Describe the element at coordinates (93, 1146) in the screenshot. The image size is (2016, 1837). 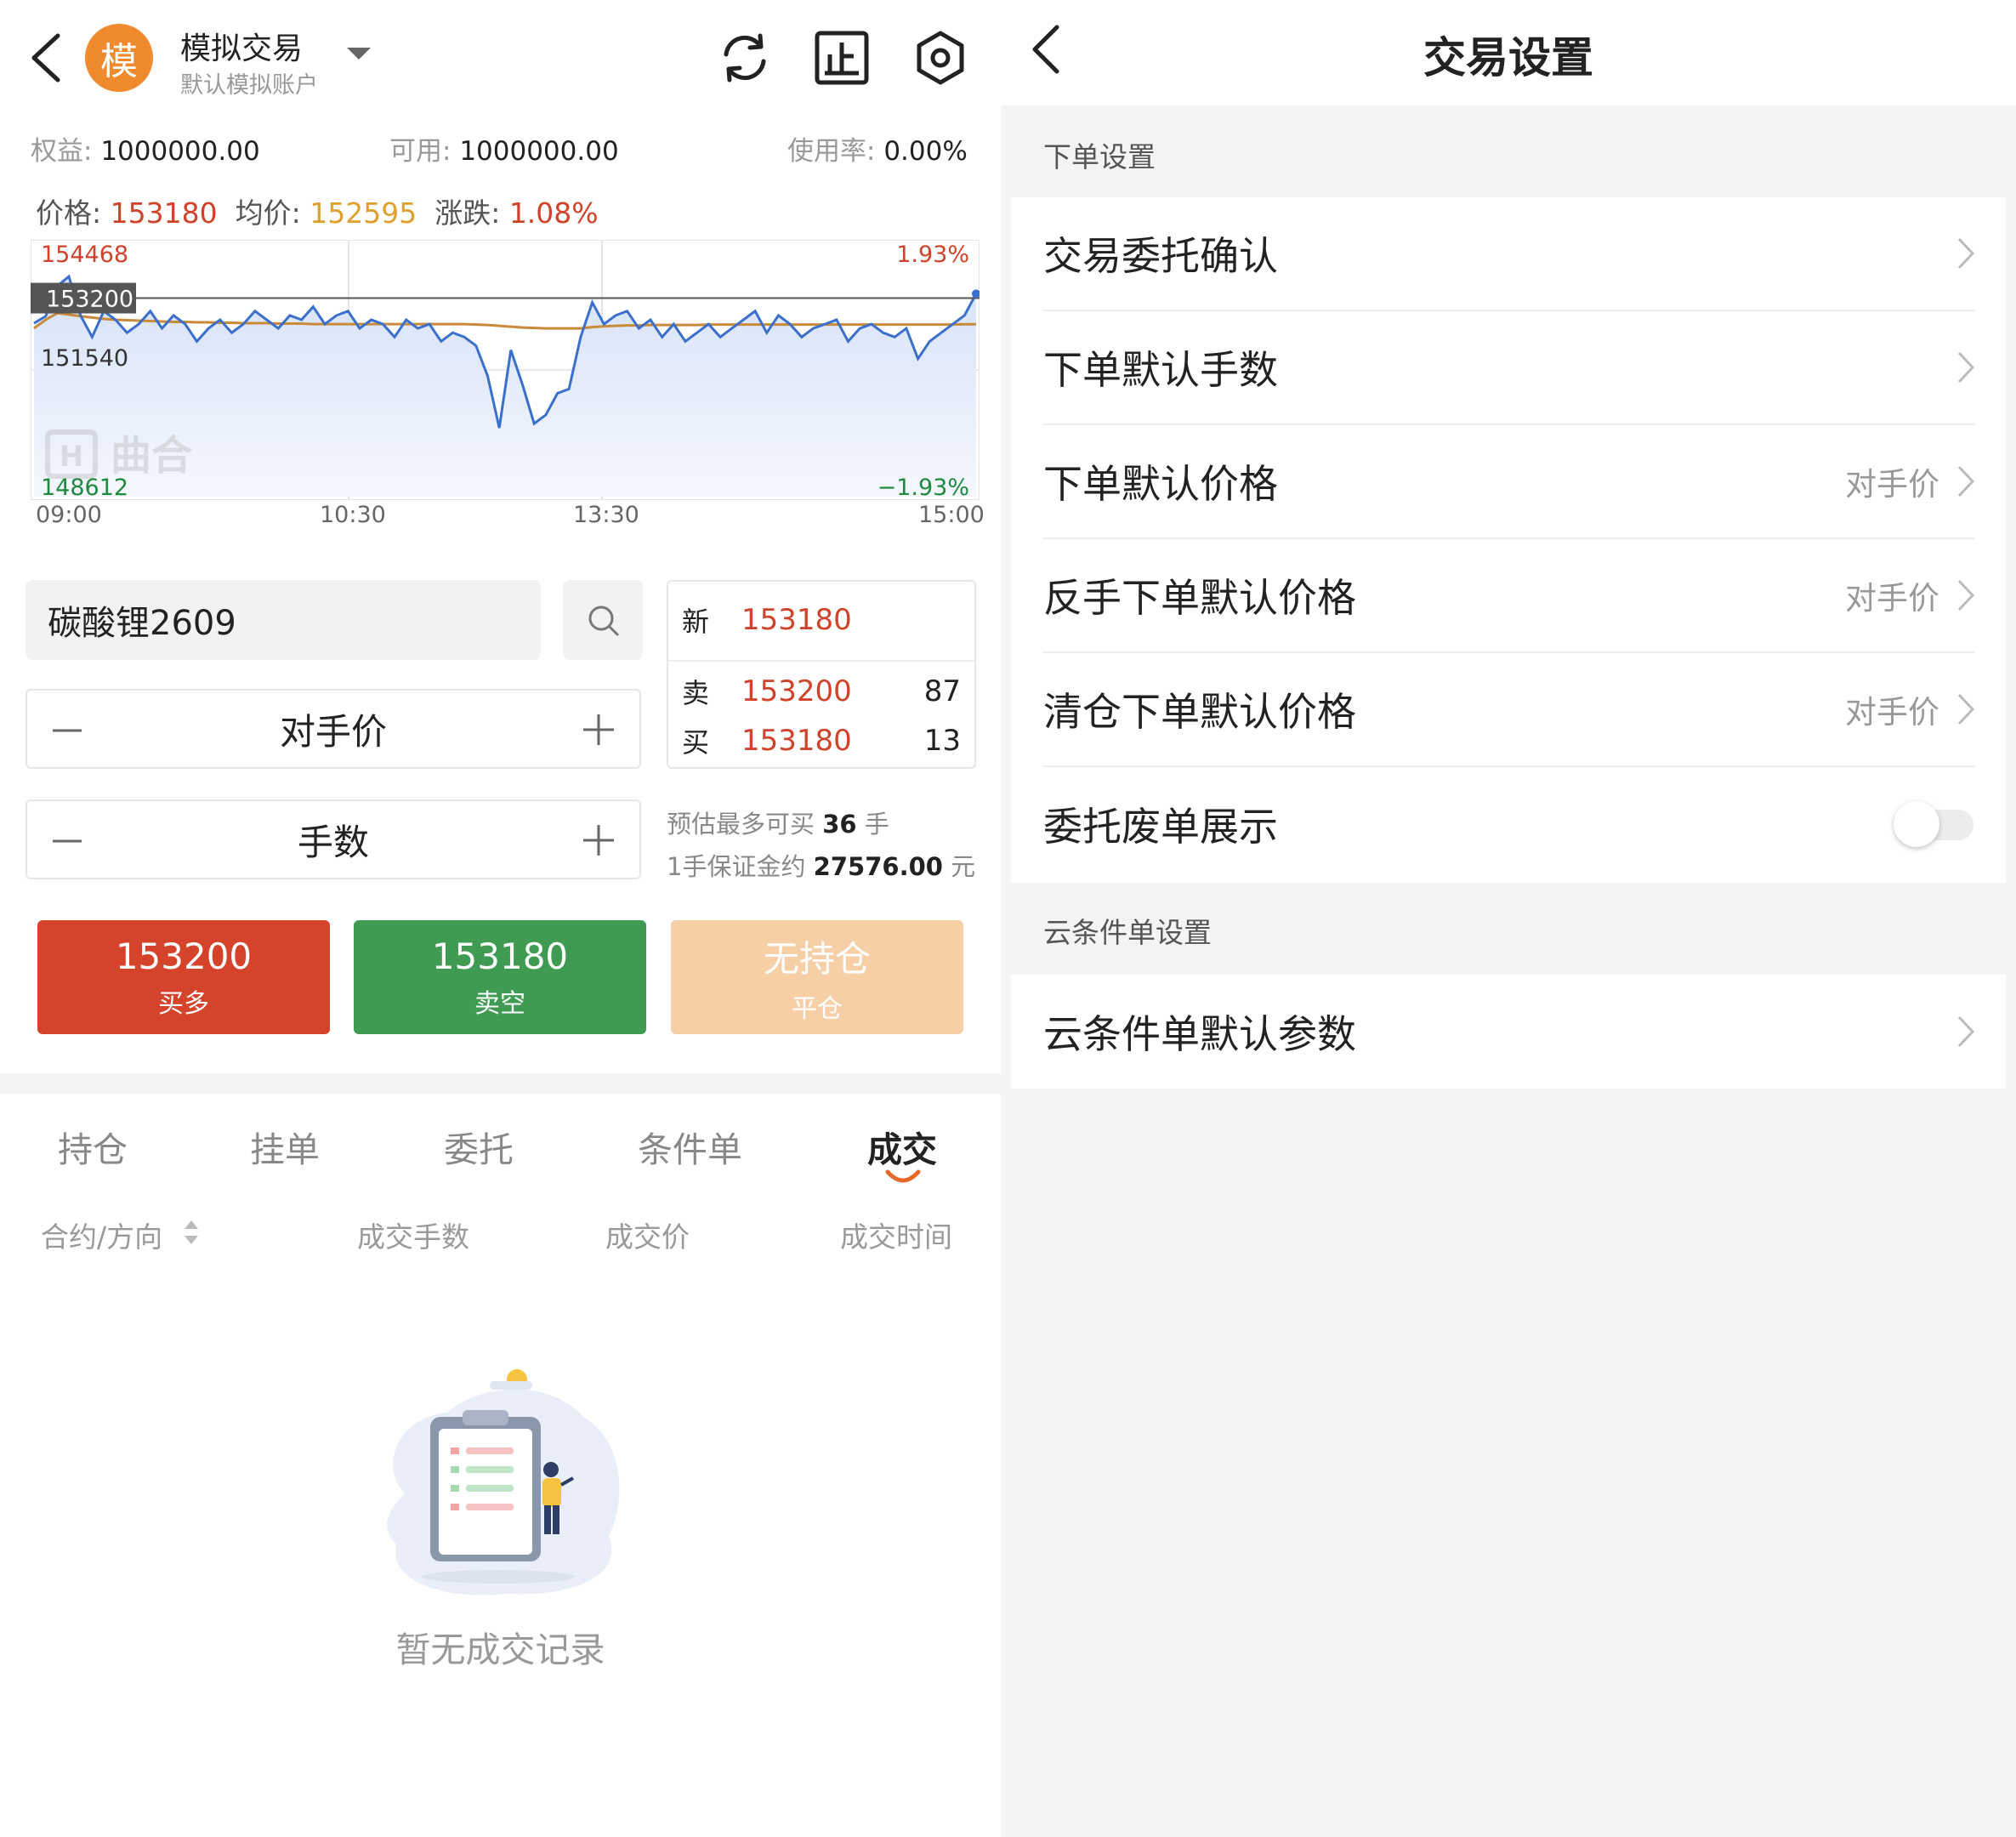
I see `tab-positions: 持仓` at that location.